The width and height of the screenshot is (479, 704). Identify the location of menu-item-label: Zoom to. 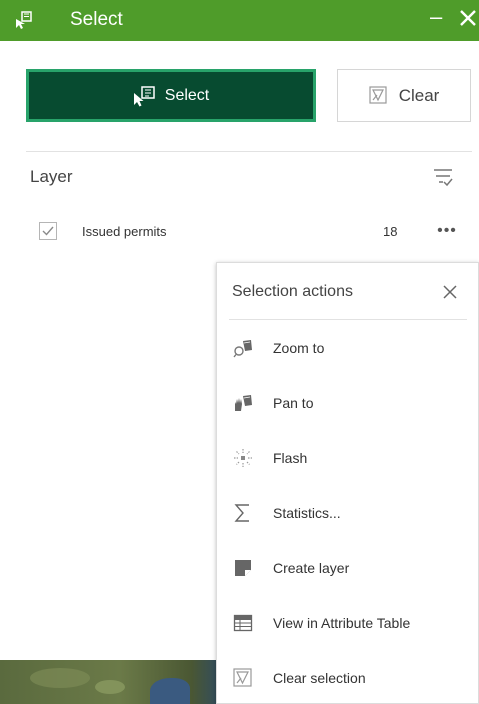
(299, 348).